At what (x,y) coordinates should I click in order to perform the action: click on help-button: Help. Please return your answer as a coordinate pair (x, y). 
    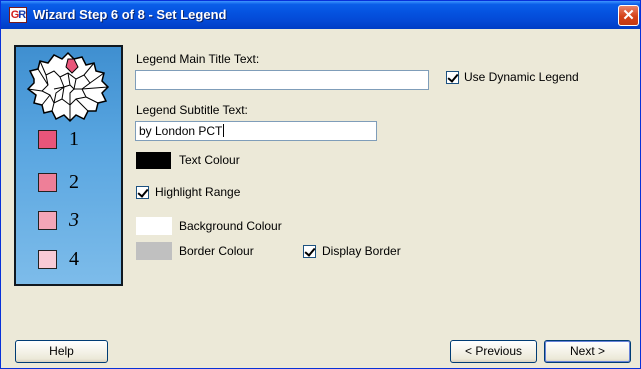
    Looking at the image, I should click on (61, 351).